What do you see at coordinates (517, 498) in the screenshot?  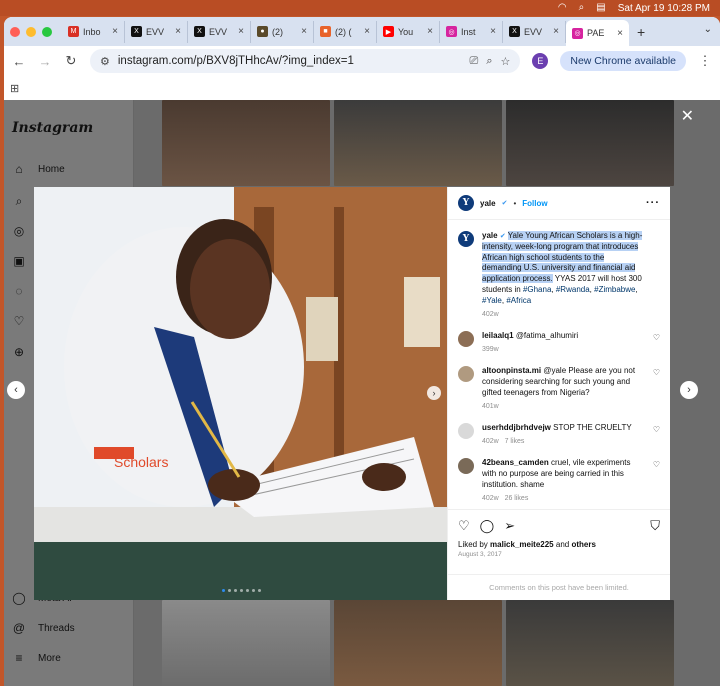 I see `comment-likes: 26 likes` at bounding box center [517, 498].